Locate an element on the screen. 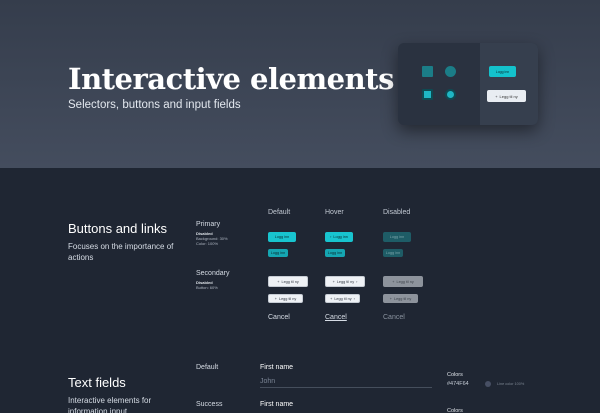  checkbox-unchecked is located at coordinates (427, 71).